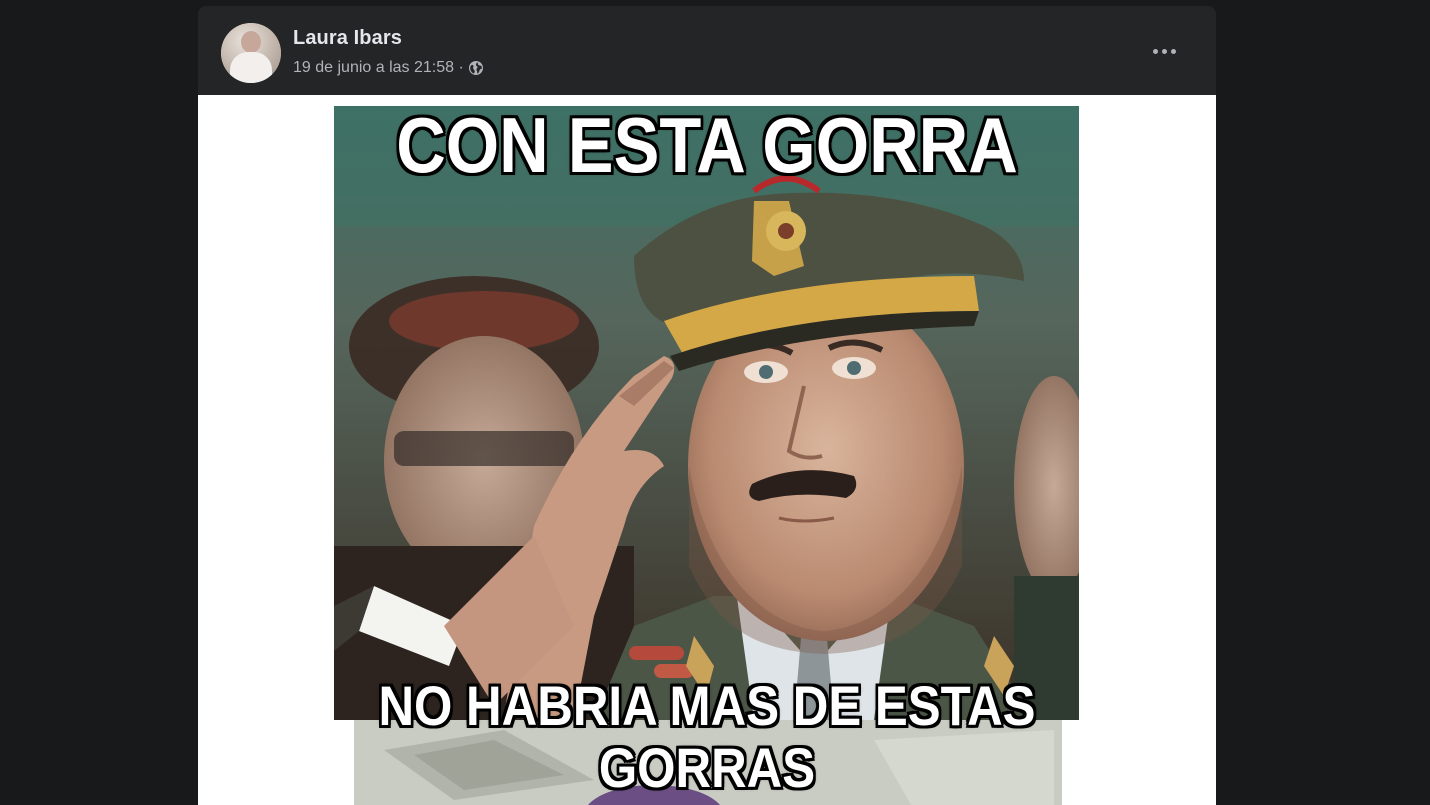 The width and height of the screenshot is (1430, 805). I want to click on avatar-person-head, so click(251, 42).